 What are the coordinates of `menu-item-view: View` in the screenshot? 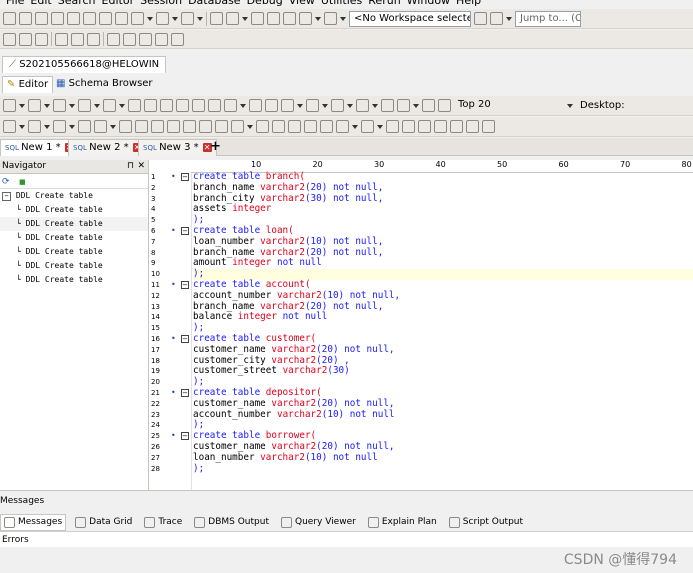 It's located at (302, 3).